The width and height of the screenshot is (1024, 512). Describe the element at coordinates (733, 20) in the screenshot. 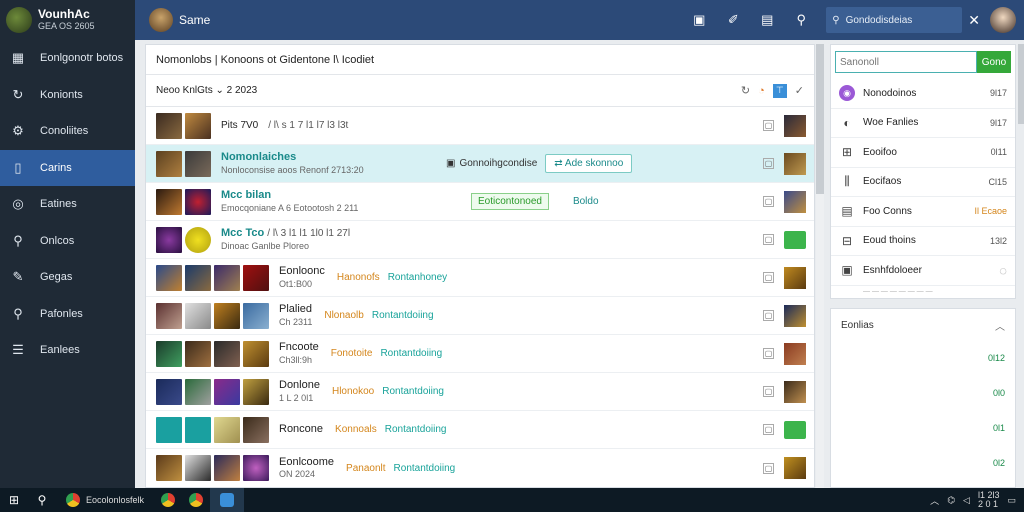

I see `tools-icon: ✐` at that location.